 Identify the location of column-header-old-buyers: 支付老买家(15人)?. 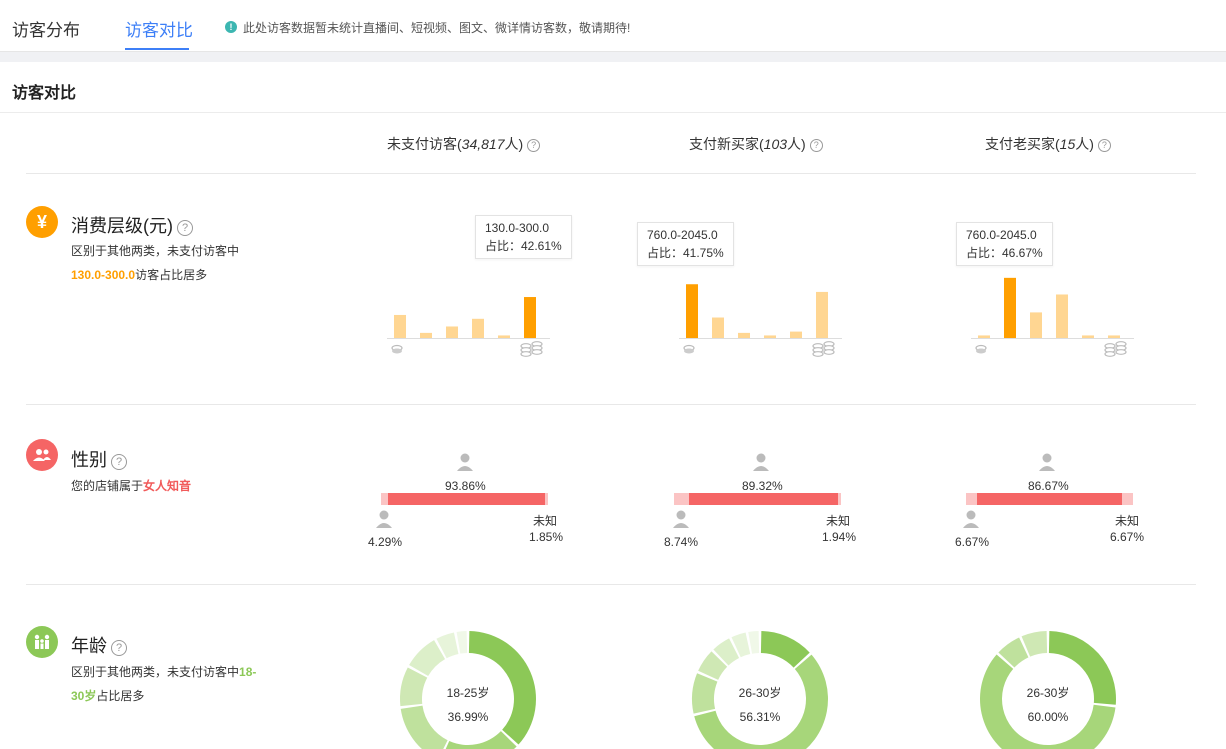
(1048, 144).